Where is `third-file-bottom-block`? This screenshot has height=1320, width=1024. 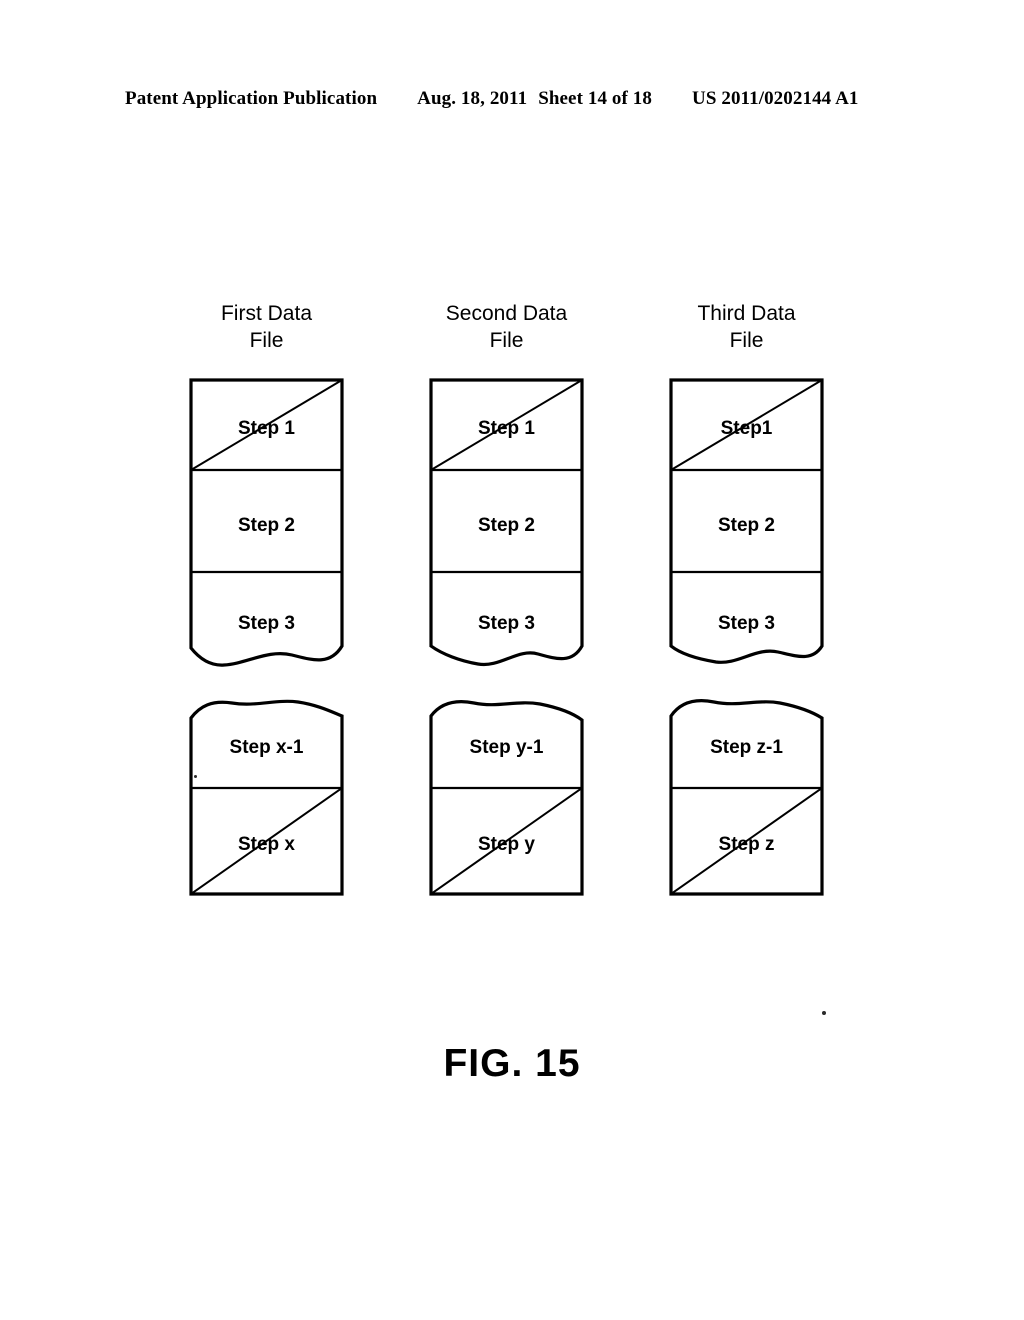
third-file-bottom-block is located at coordinates (746, 797).